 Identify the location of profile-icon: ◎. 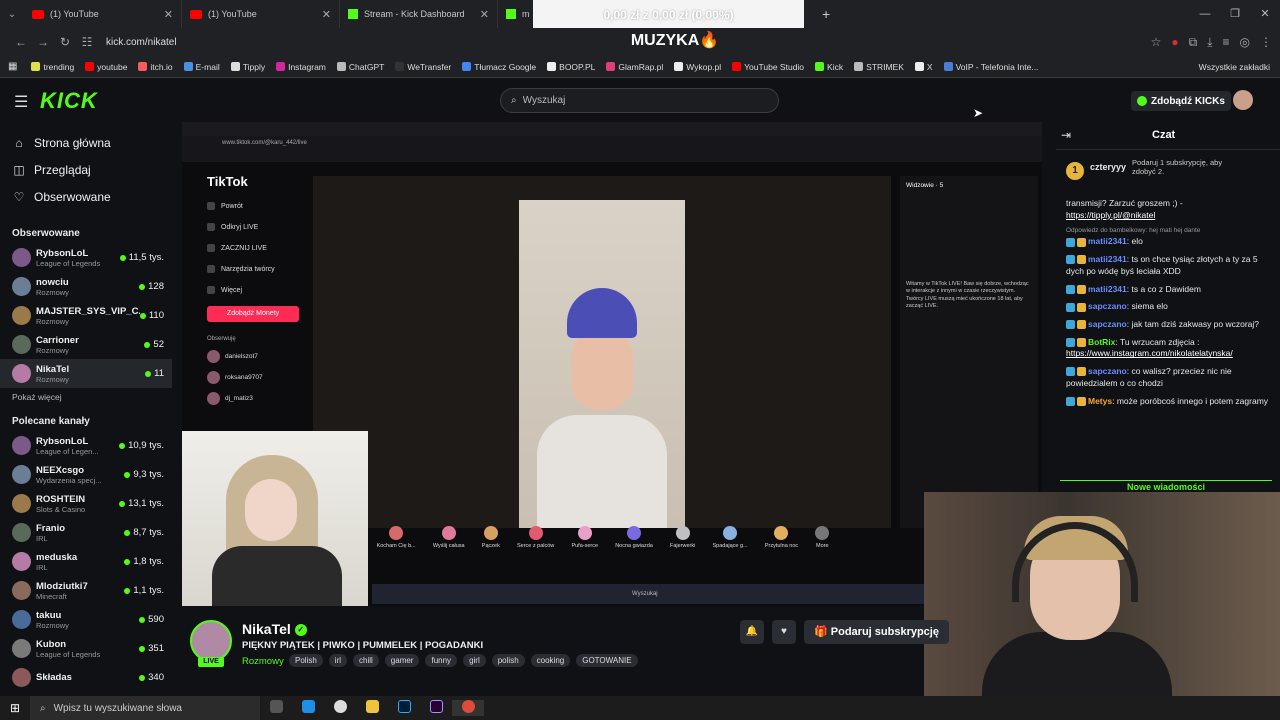
(1245, 42).